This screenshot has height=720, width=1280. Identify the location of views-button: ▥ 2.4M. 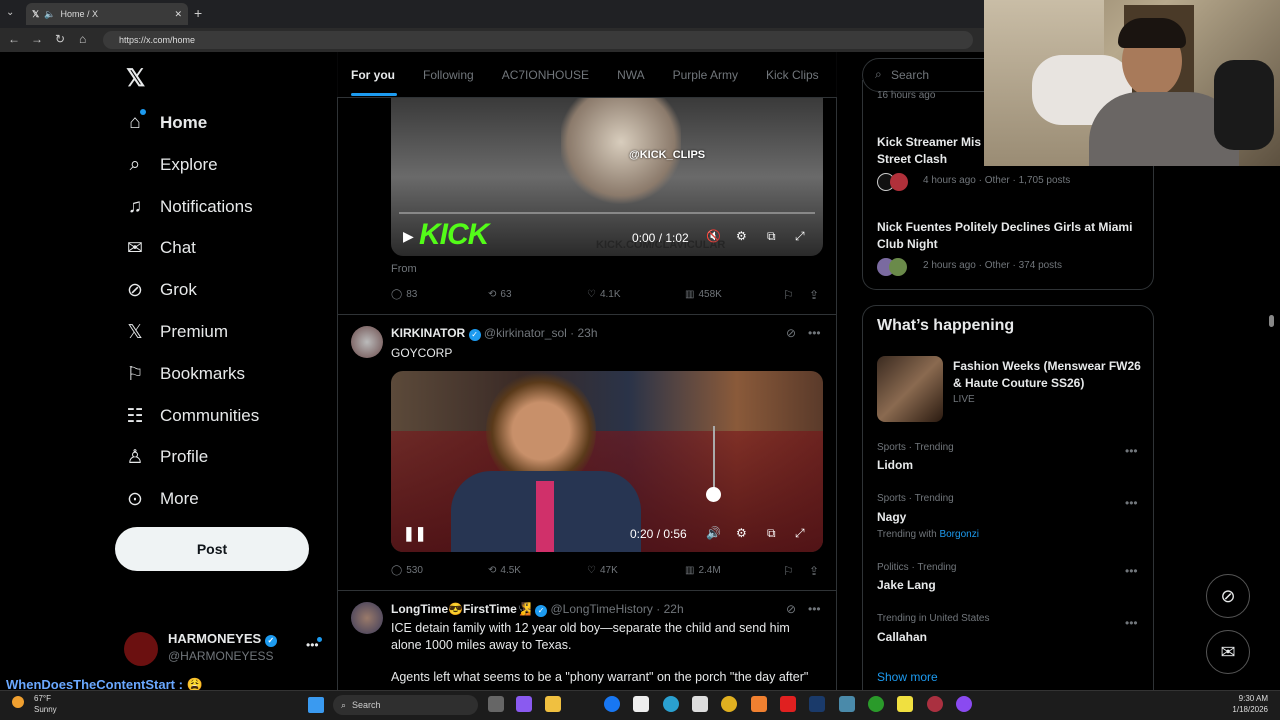
(703, 570).